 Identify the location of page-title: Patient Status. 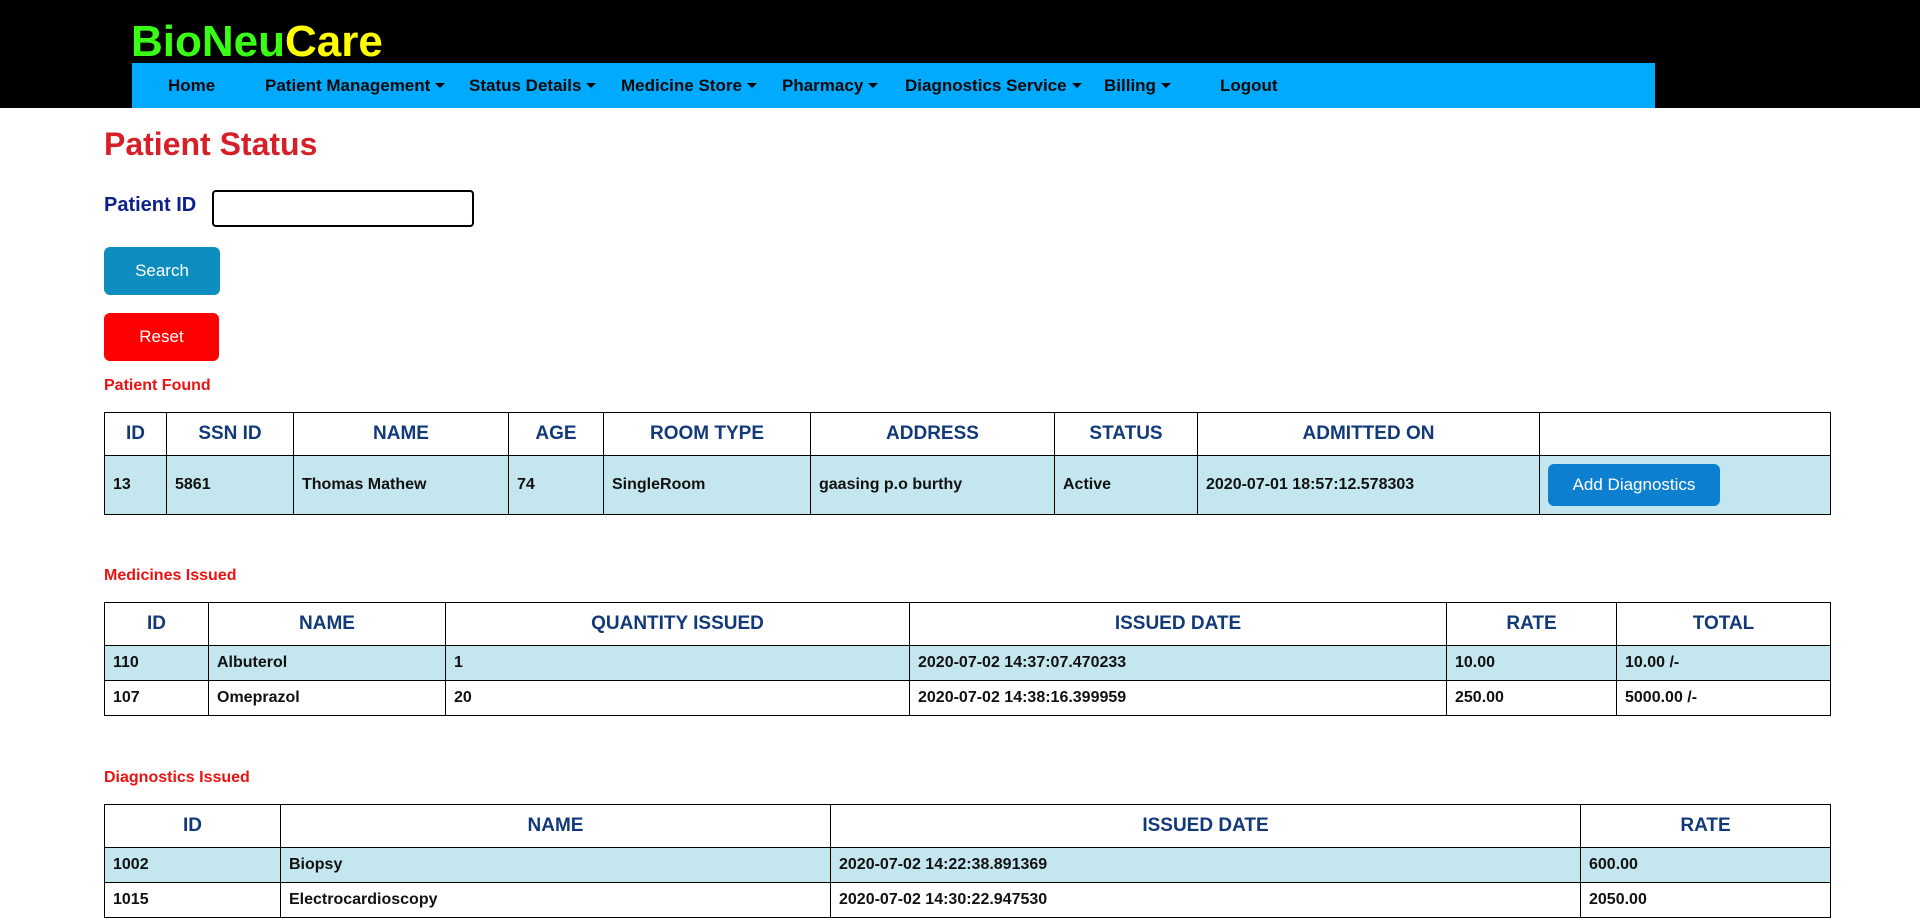
(211, 144).